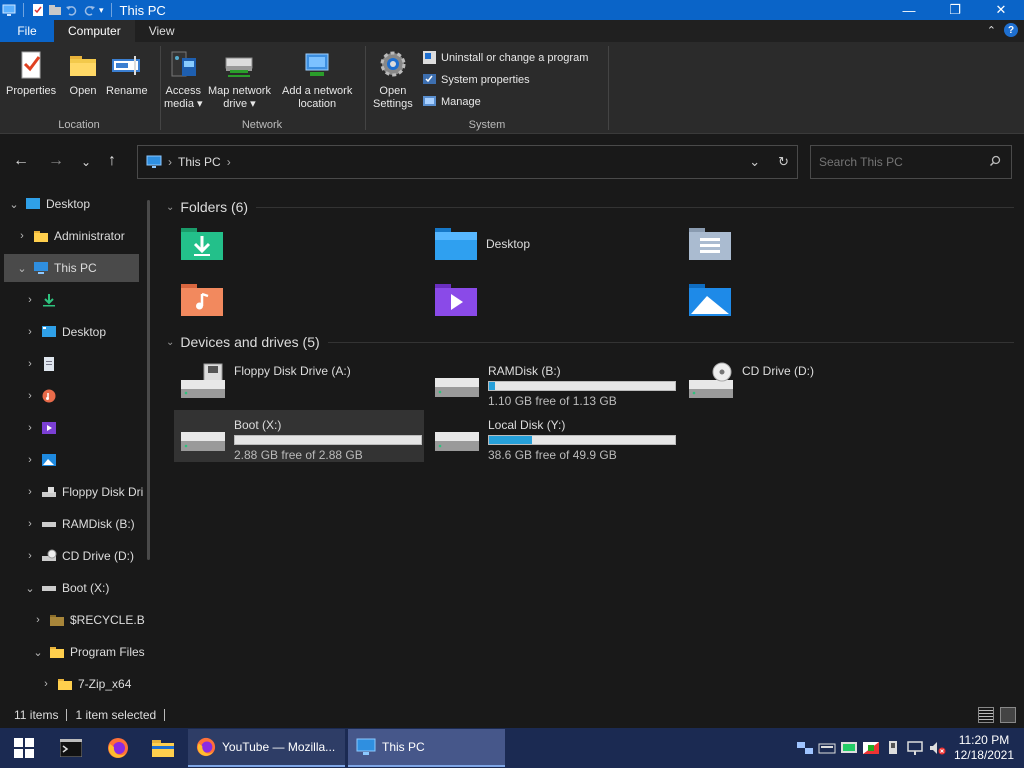 This screenshot has width=1024, height=768. What do you see at coordinates (71, 268) in the screenshot?
I see `sidebar-item-this-pc: ⌄ This PC` at bounding box center [71, 268].